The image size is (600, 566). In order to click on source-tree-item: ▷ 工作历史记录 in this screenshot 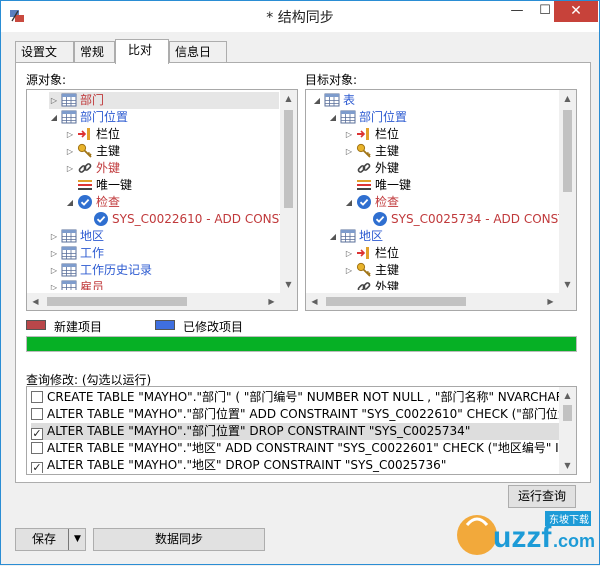, I will do `click(100, 270)`.